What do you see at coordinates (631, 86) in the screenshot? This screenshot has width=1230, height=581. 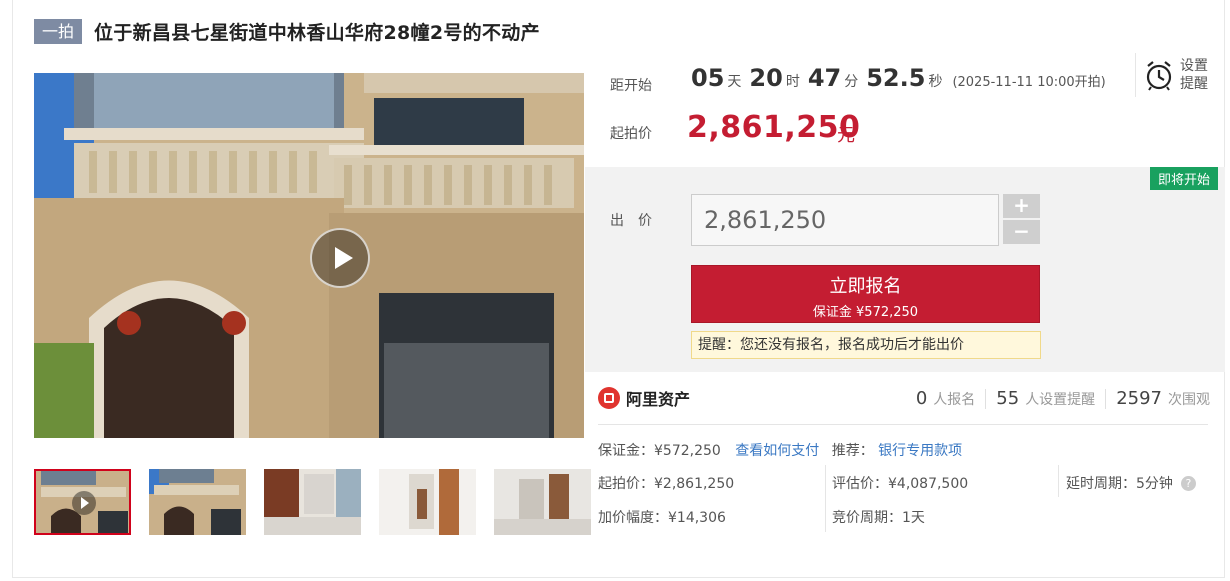 I see `countdown-label: 距开始` at bounding box center [631, 86].